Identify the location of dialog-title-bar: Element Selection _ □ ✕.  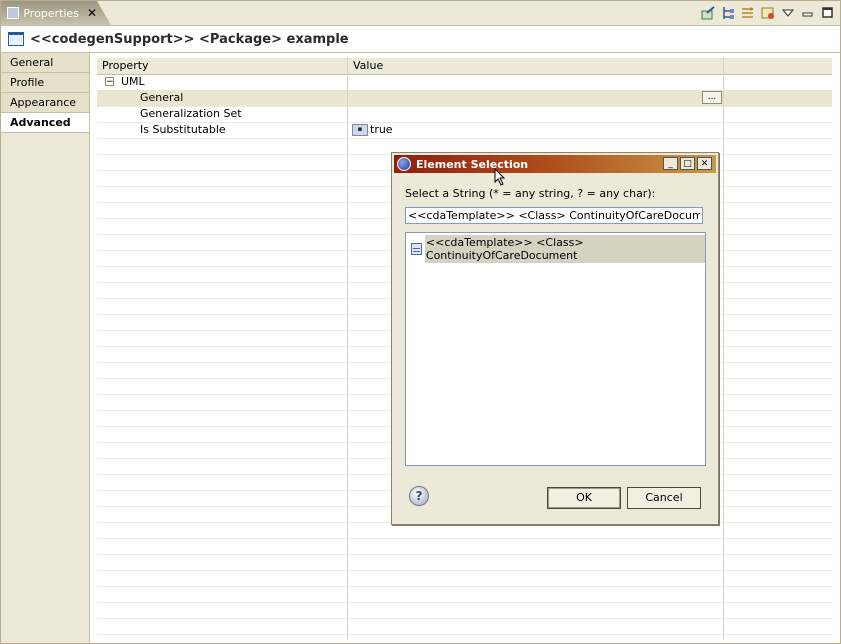
(555, 164).